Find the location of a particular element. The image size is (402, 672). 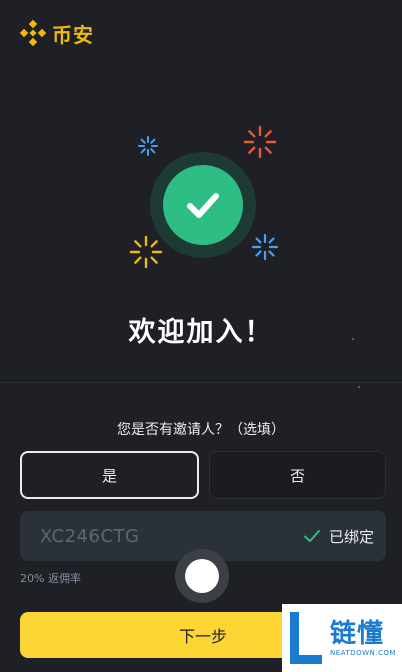

watermark: 链懂 NEATDOWN.COM is located at coordinates (342, 638).